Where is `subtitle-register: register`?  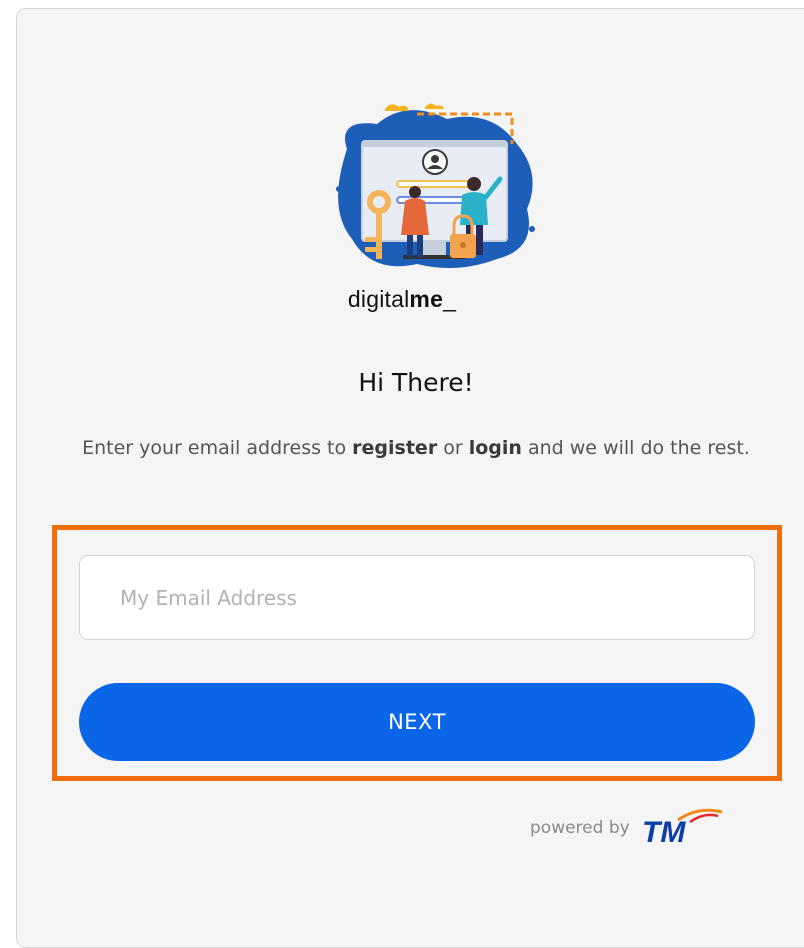
subtitle-register: register is located at coordinates (395, 448).